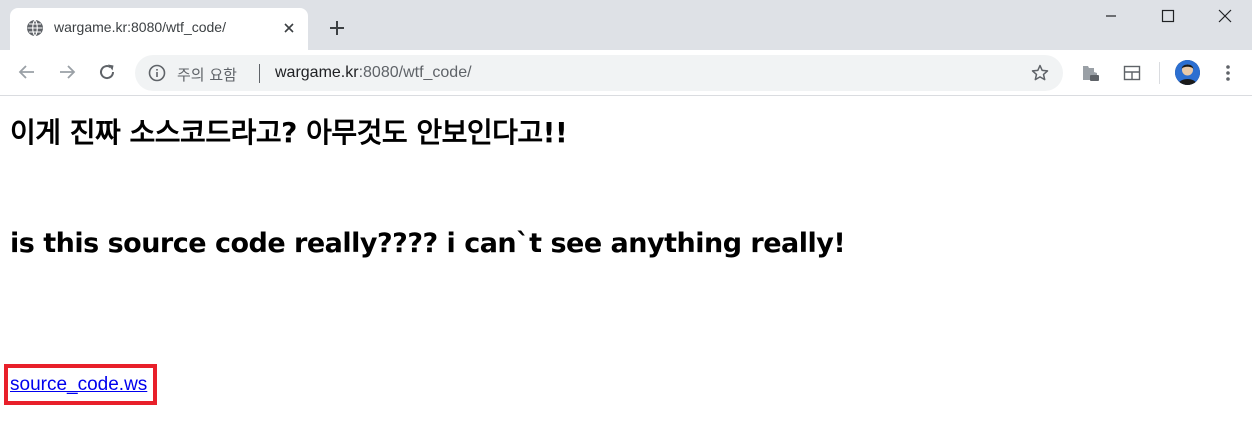  Describe the element at coordinates (289, 28) in the screenshot. I see `close-icon` at that location.